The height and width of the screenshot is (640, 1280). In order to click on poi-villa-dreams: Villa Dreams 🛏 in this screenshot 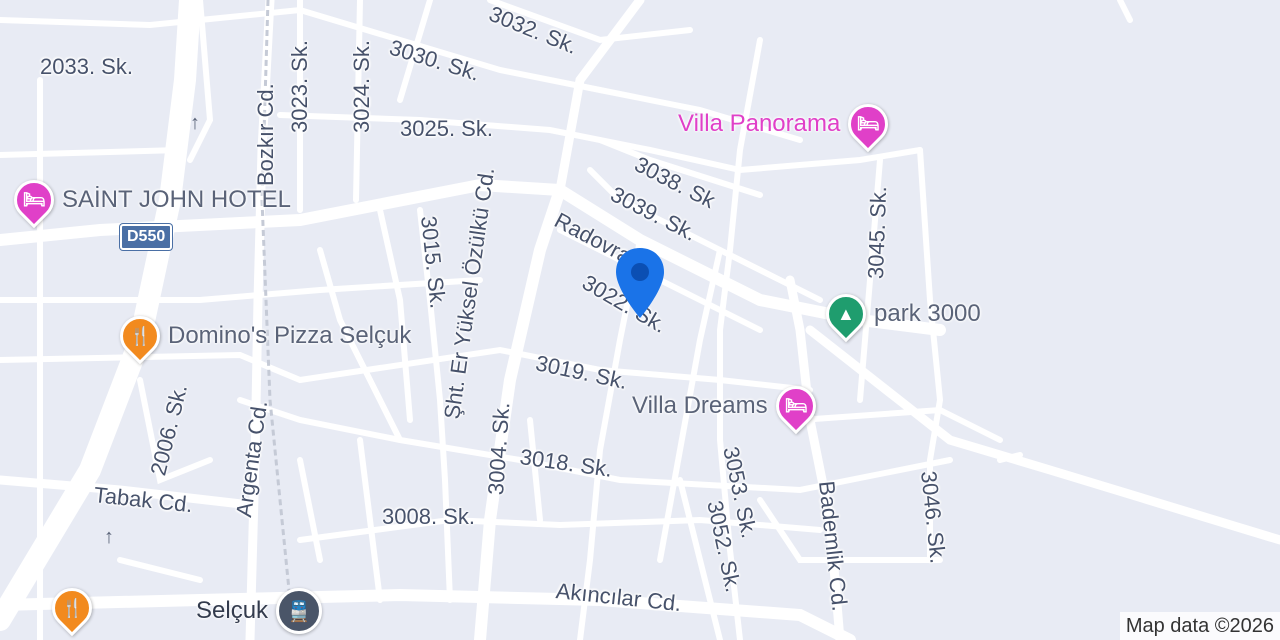, I will do `click(728, 406)`.